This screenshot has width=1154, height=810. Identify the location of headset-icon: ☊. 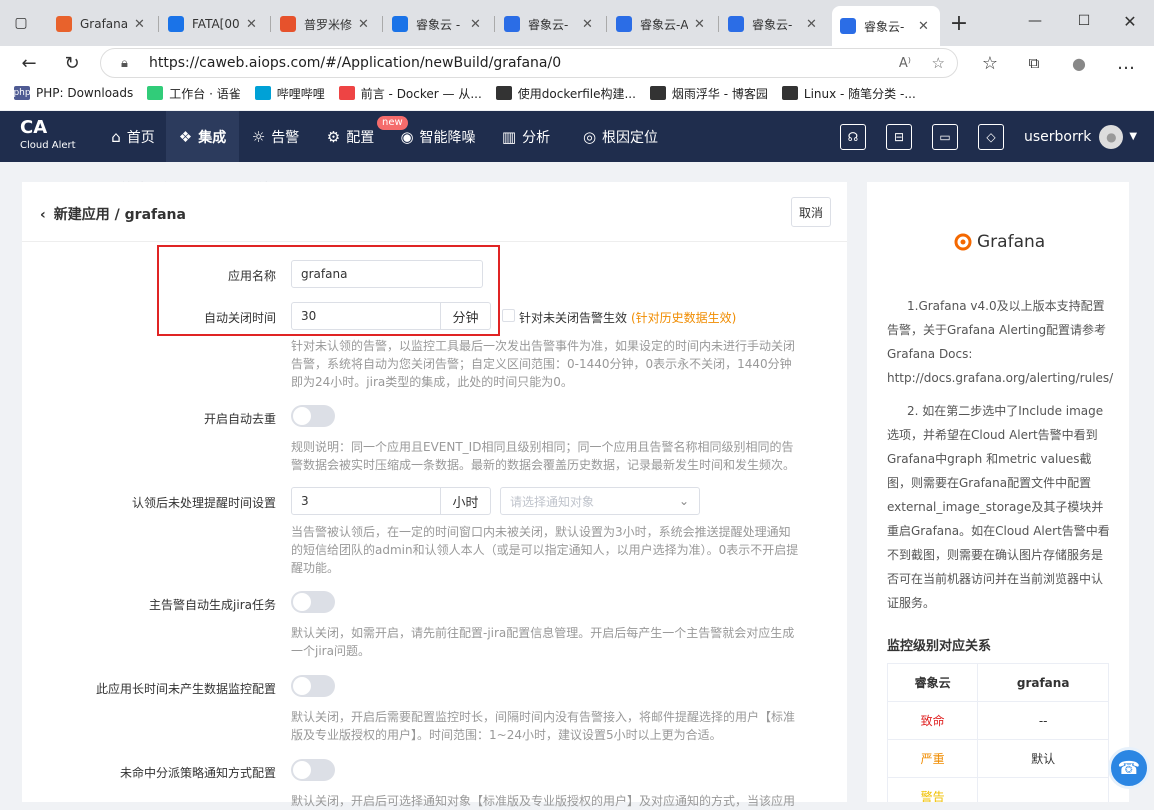
(853, 137).